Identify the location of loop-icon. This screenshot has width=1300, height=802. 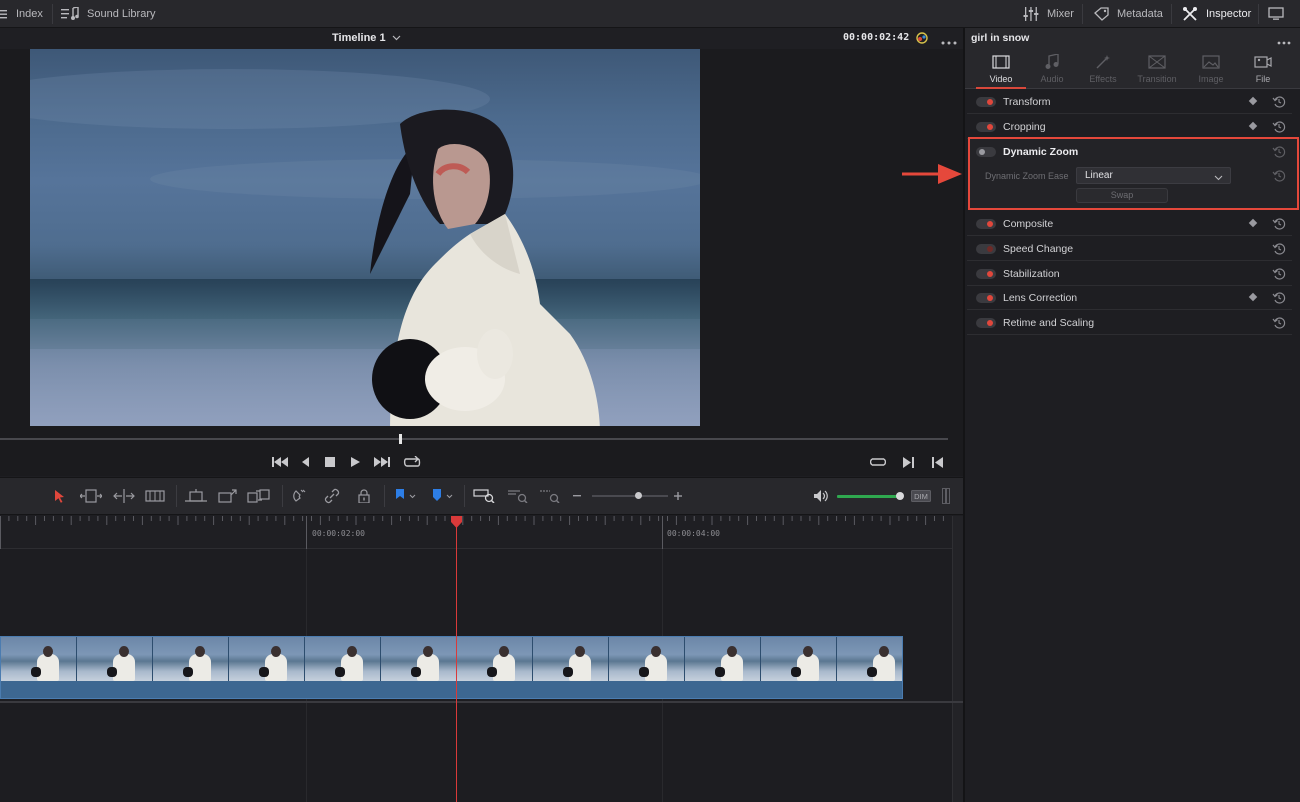
(412, 462).